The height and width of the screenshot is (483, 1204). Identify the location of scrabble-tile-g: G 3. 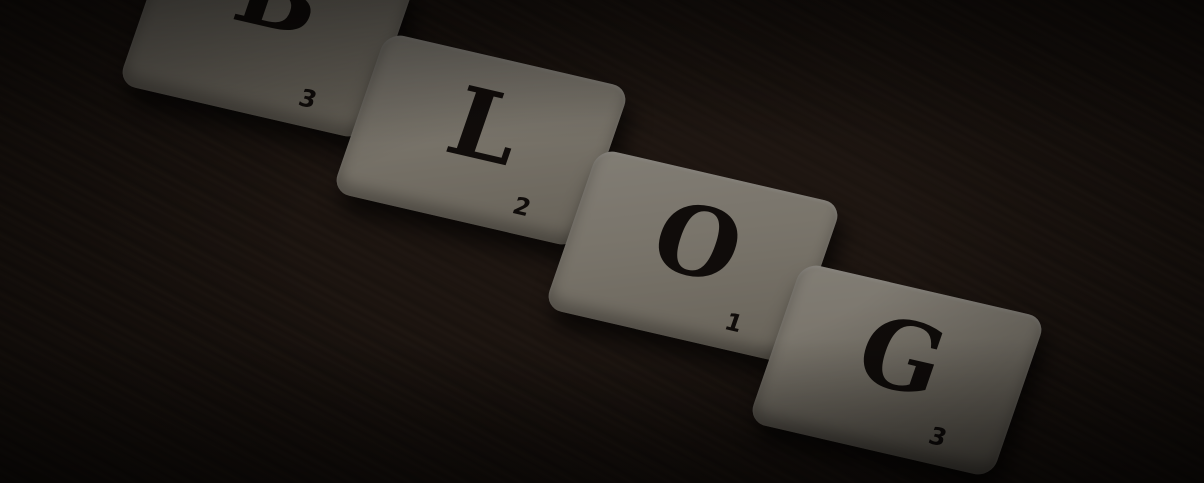
(897, 370).